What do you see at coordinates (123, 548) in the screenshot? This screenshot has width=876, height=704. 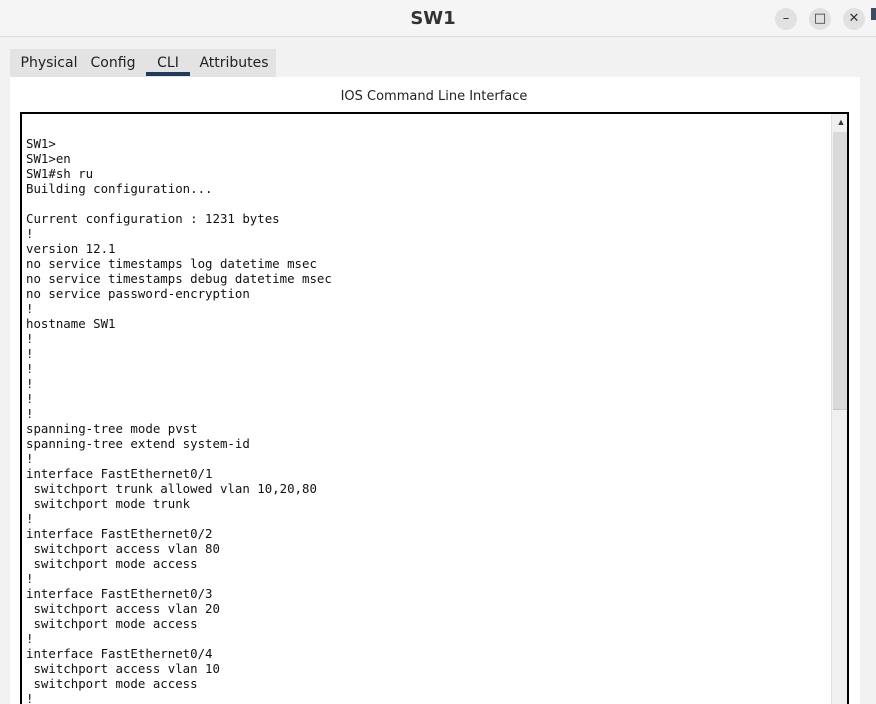 I see `terminal-line: switchport access vlan 80` at bounding box center [123, 548].